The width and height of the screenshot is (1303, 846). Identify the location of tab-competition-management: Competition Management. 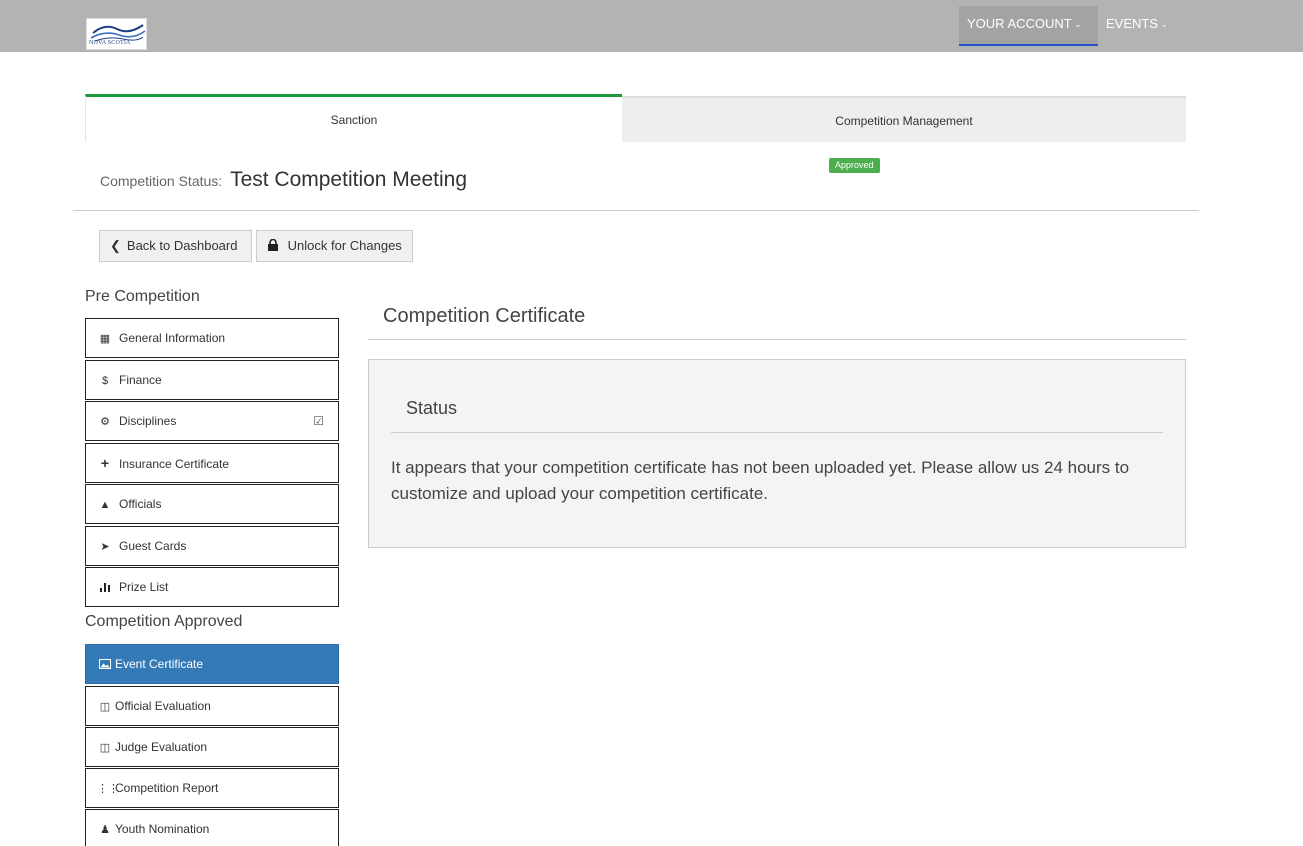
(904, 119).